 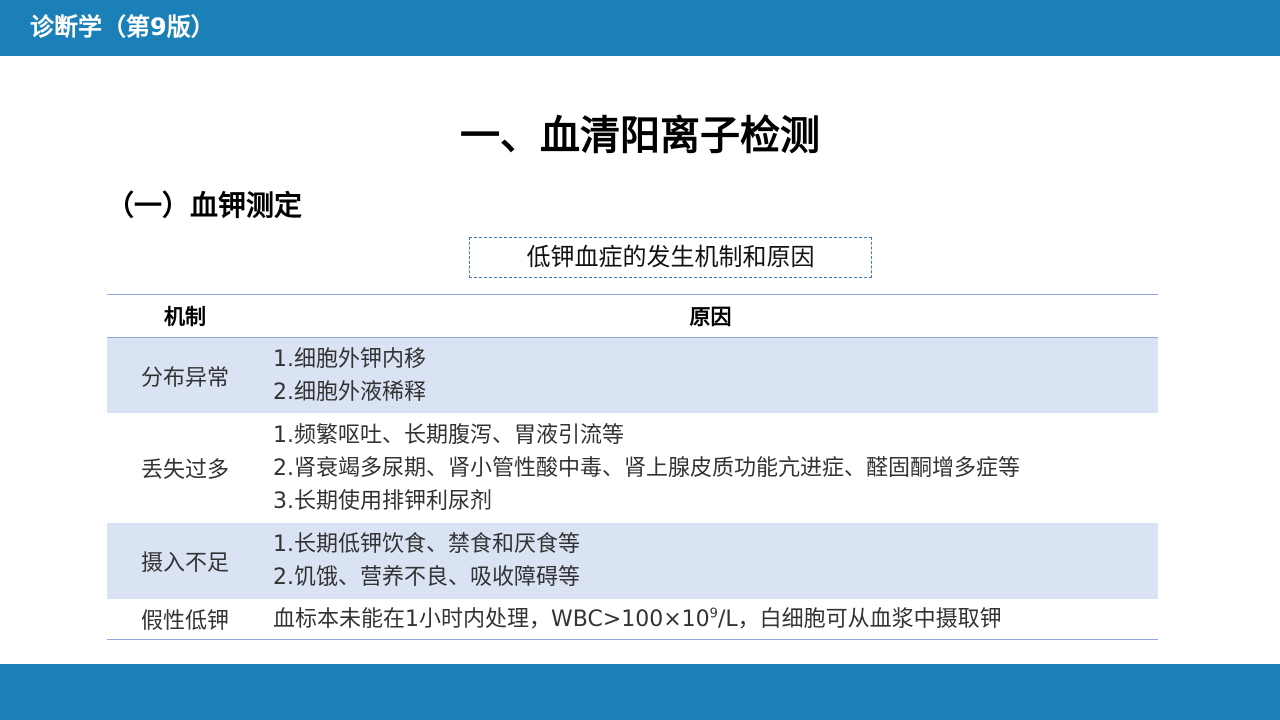 I want to click on header-reason: 原因, so click(x=710, y=316).